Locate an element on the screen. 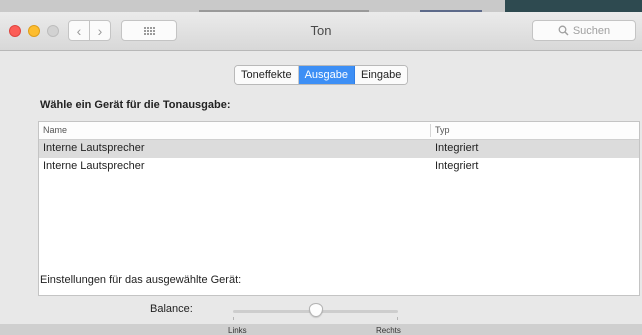 The width and height of the screenshot is (642, 335). tab-bar: Toneffekte Ausgabe Eingabe is located at coordinates (321, 75).